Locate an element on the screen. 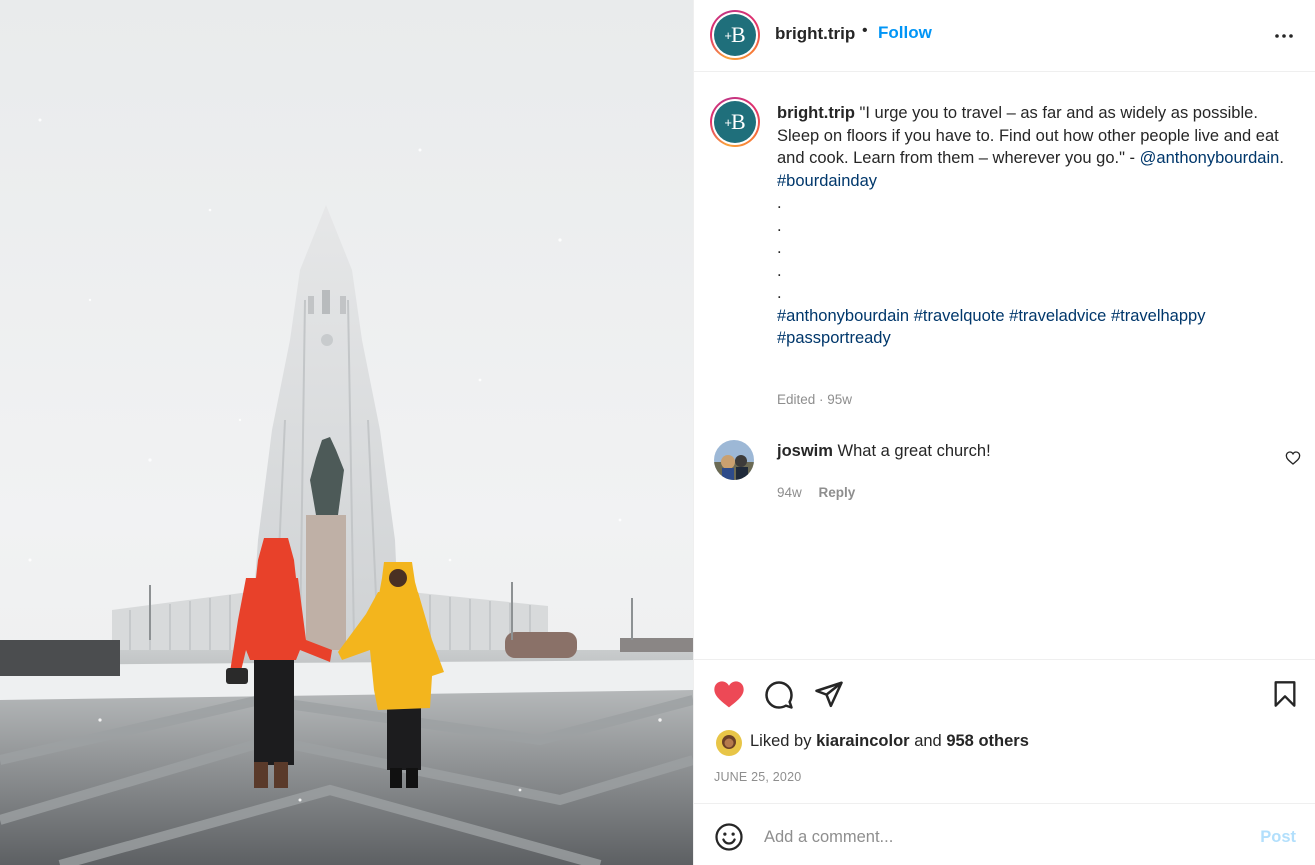 This screenshot has width=1315, height=865. comment-meta: 94w Reply is located at coordinates (816, 492).